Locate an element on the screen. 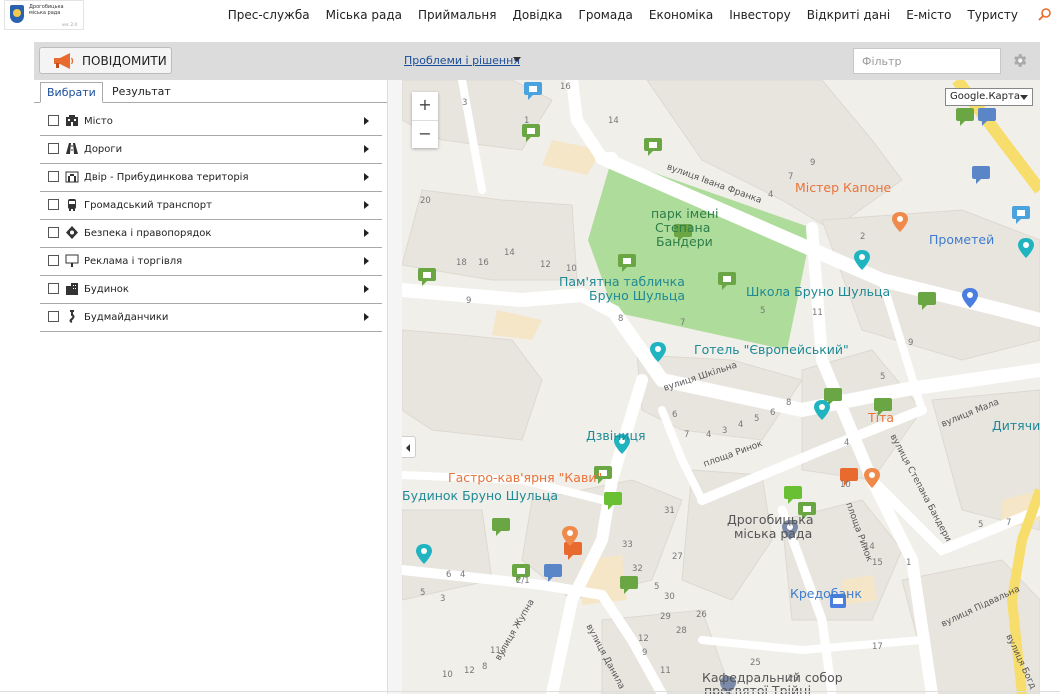 The height and width of the screenshot is (694, 1060). nav-community: Громада is located at coordinates (606, 15).